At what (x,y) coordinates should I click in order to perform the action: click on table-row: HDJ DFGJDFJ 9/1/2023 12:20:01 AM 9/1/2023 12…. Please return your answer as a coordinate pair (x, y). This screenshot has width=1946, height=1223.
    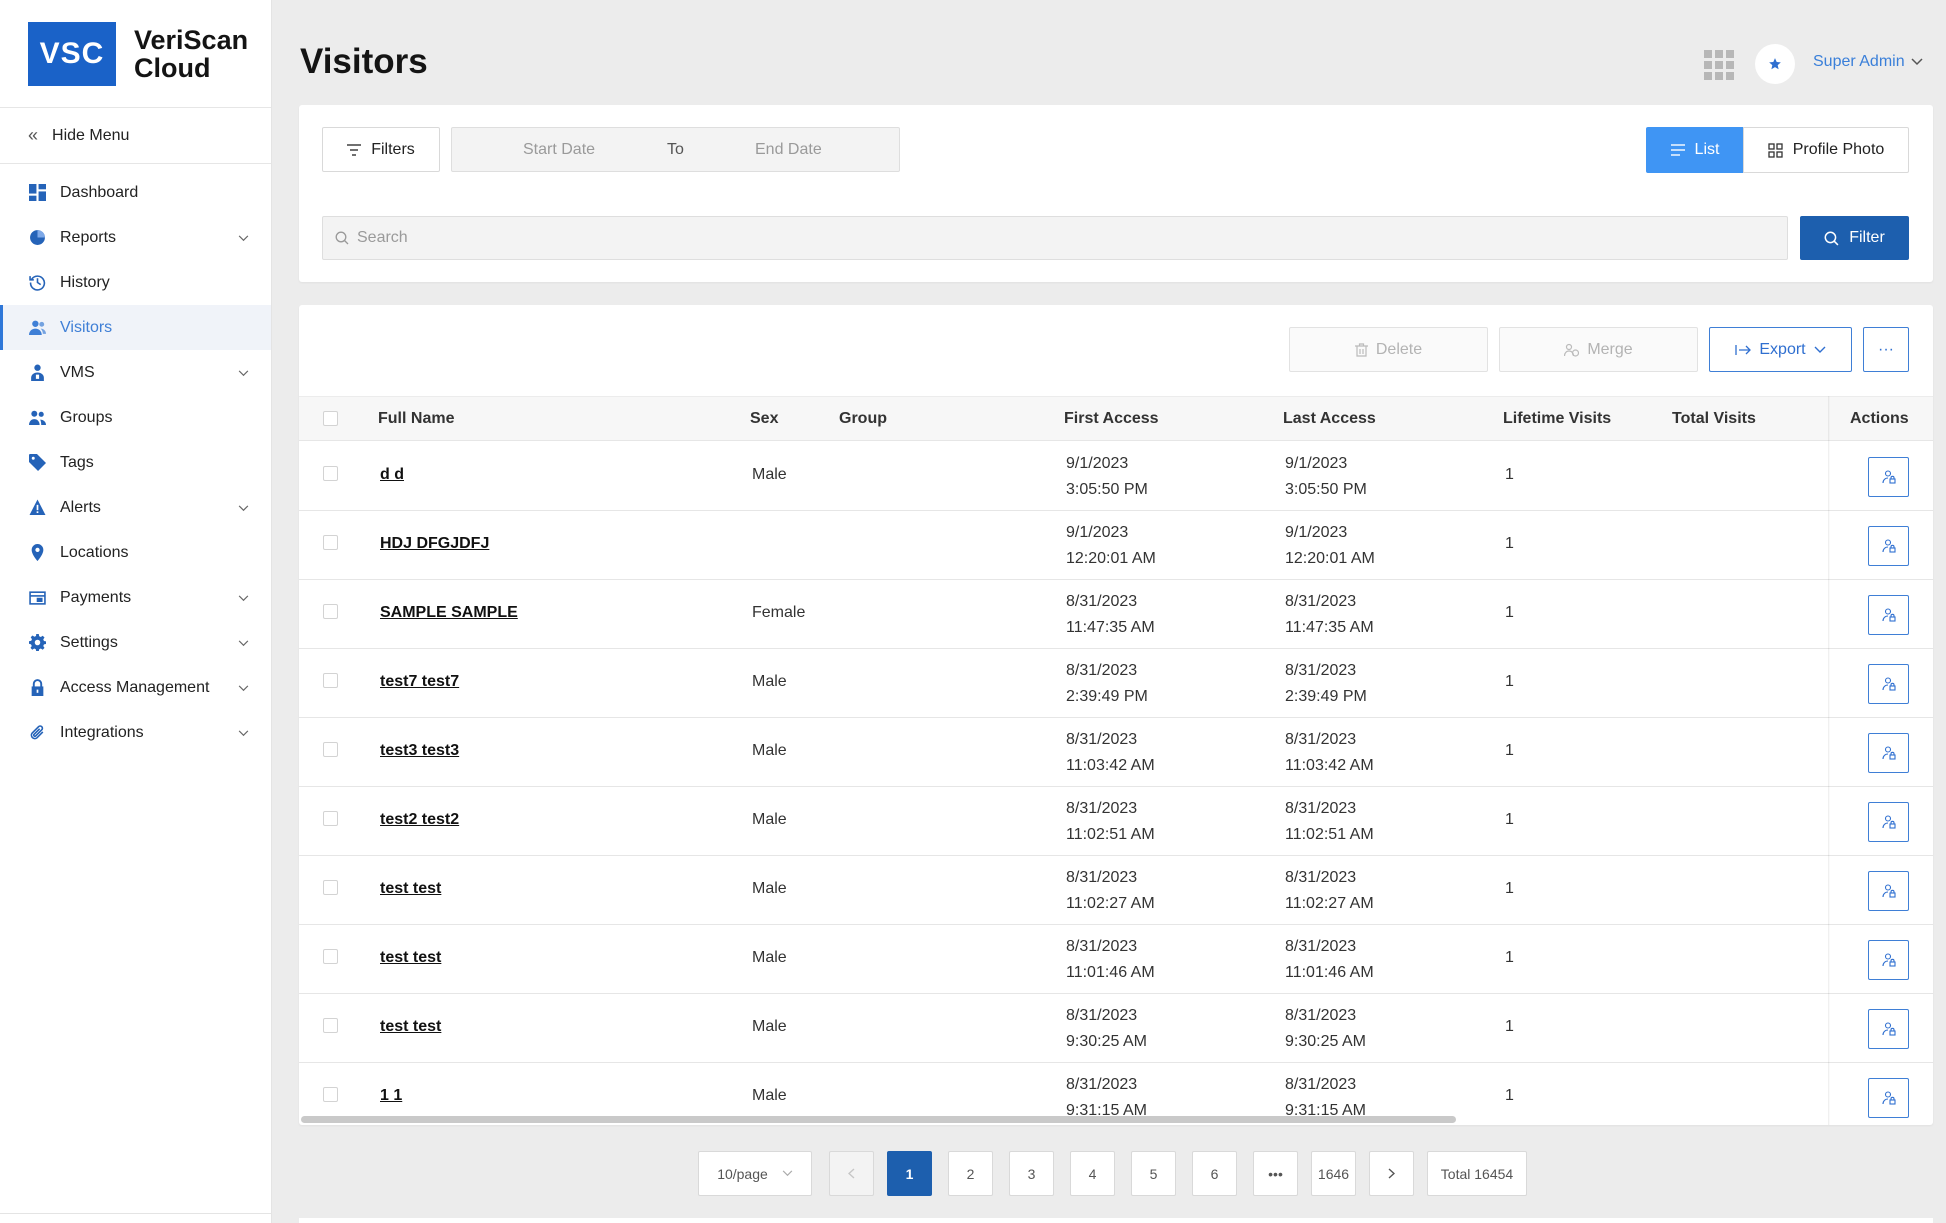
    Looking at the image, I should click on (1116, 545).